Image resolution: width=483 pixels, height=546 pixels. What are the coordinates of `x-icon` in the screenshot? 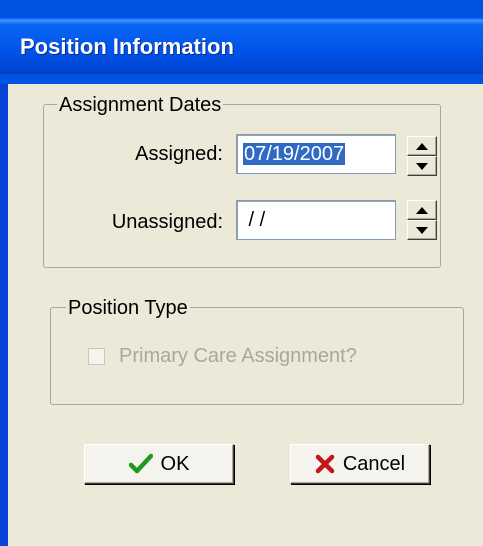 It's located at (325, 464).